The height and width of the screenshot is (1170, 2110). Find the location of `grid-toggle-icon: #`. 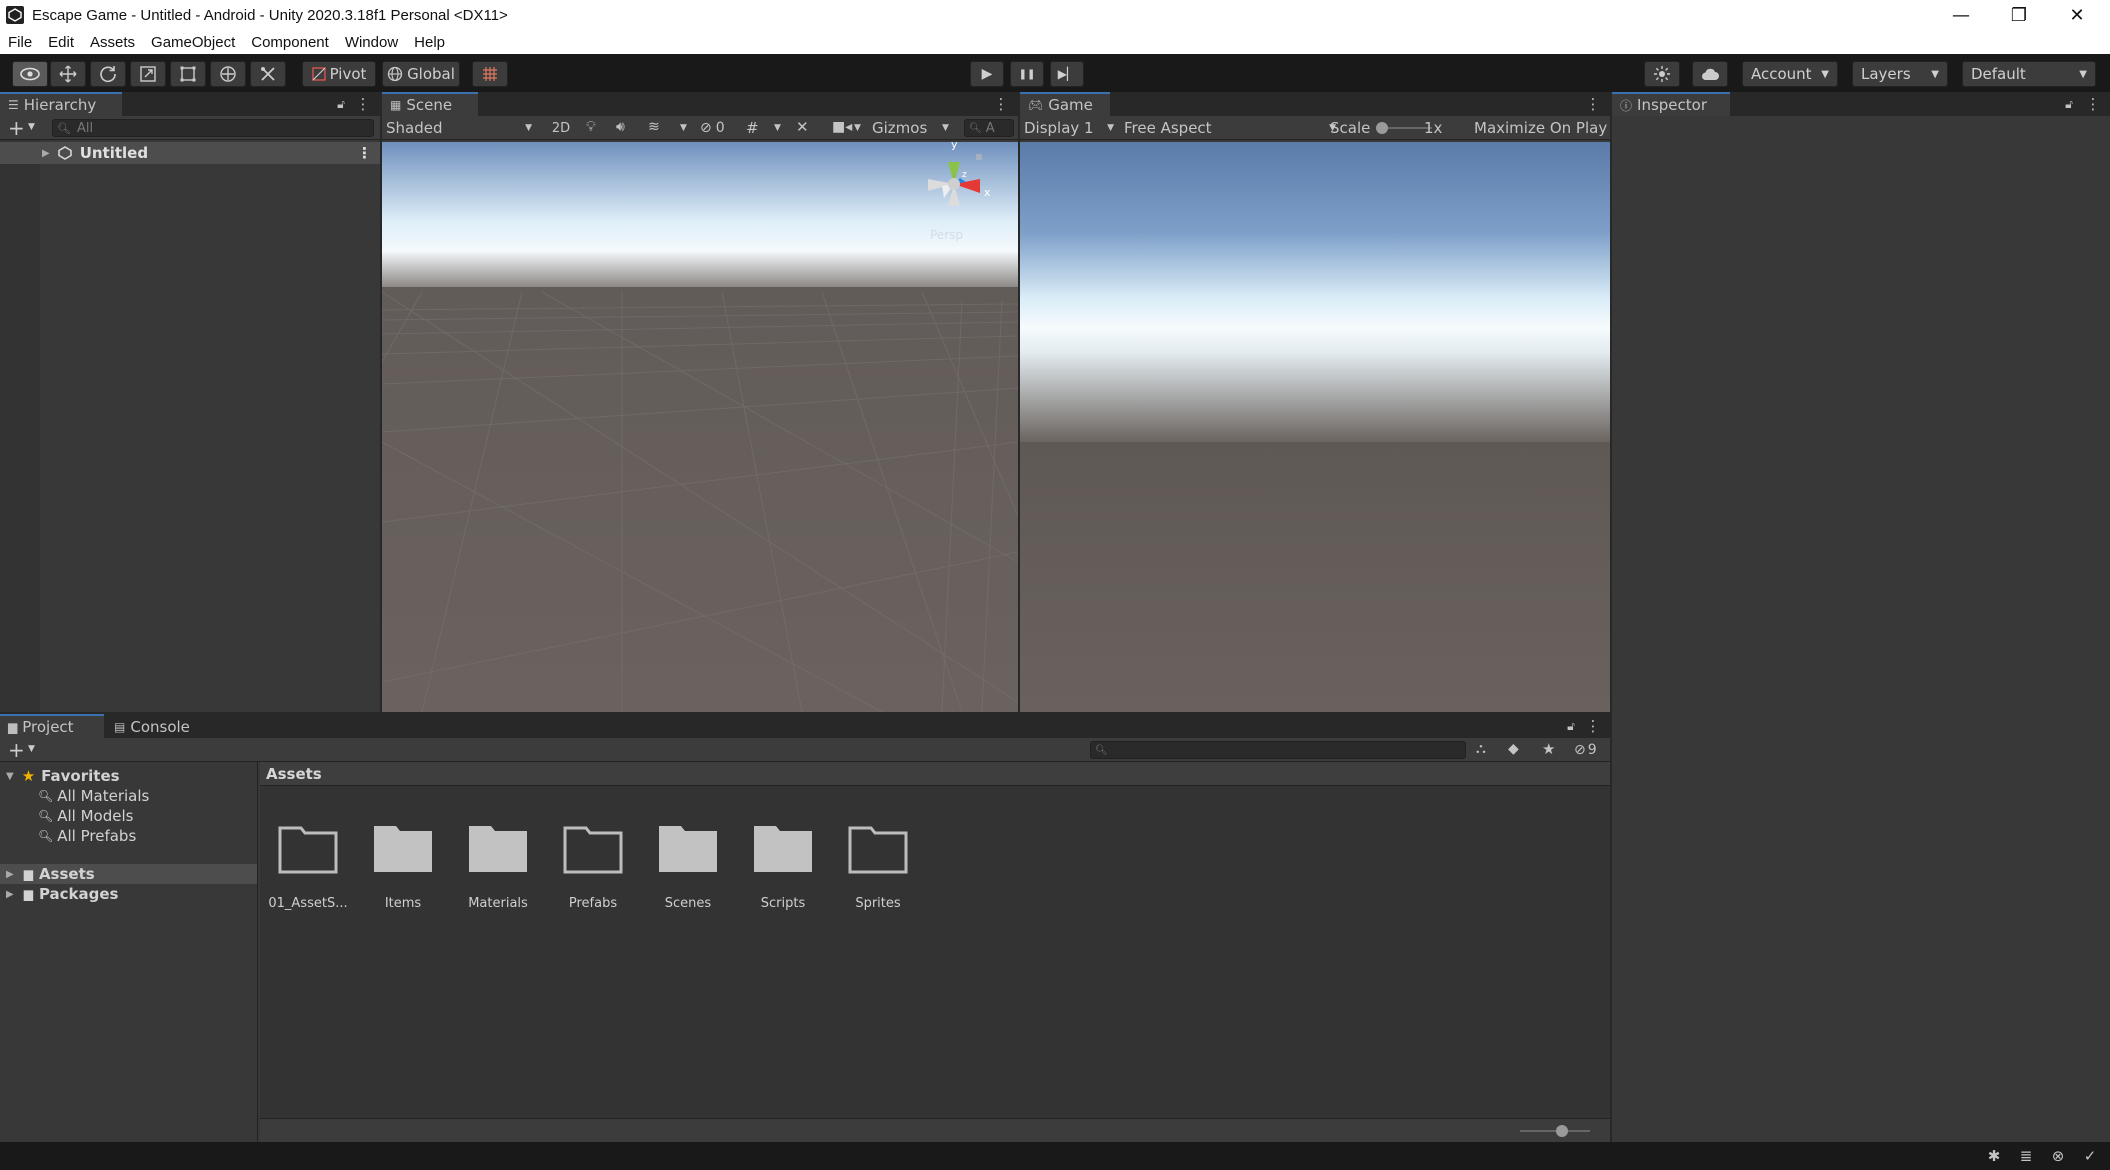

grid-toggle-icon: # is located at coordinates (752, 128).